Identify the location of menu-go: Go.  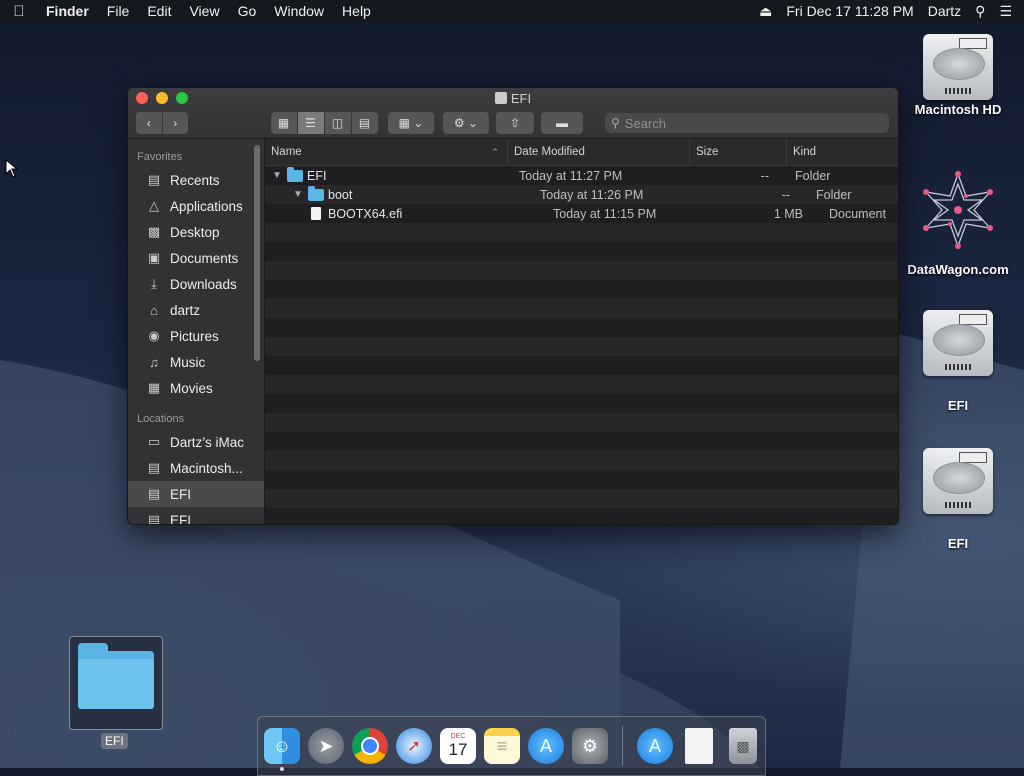
(247, 11).